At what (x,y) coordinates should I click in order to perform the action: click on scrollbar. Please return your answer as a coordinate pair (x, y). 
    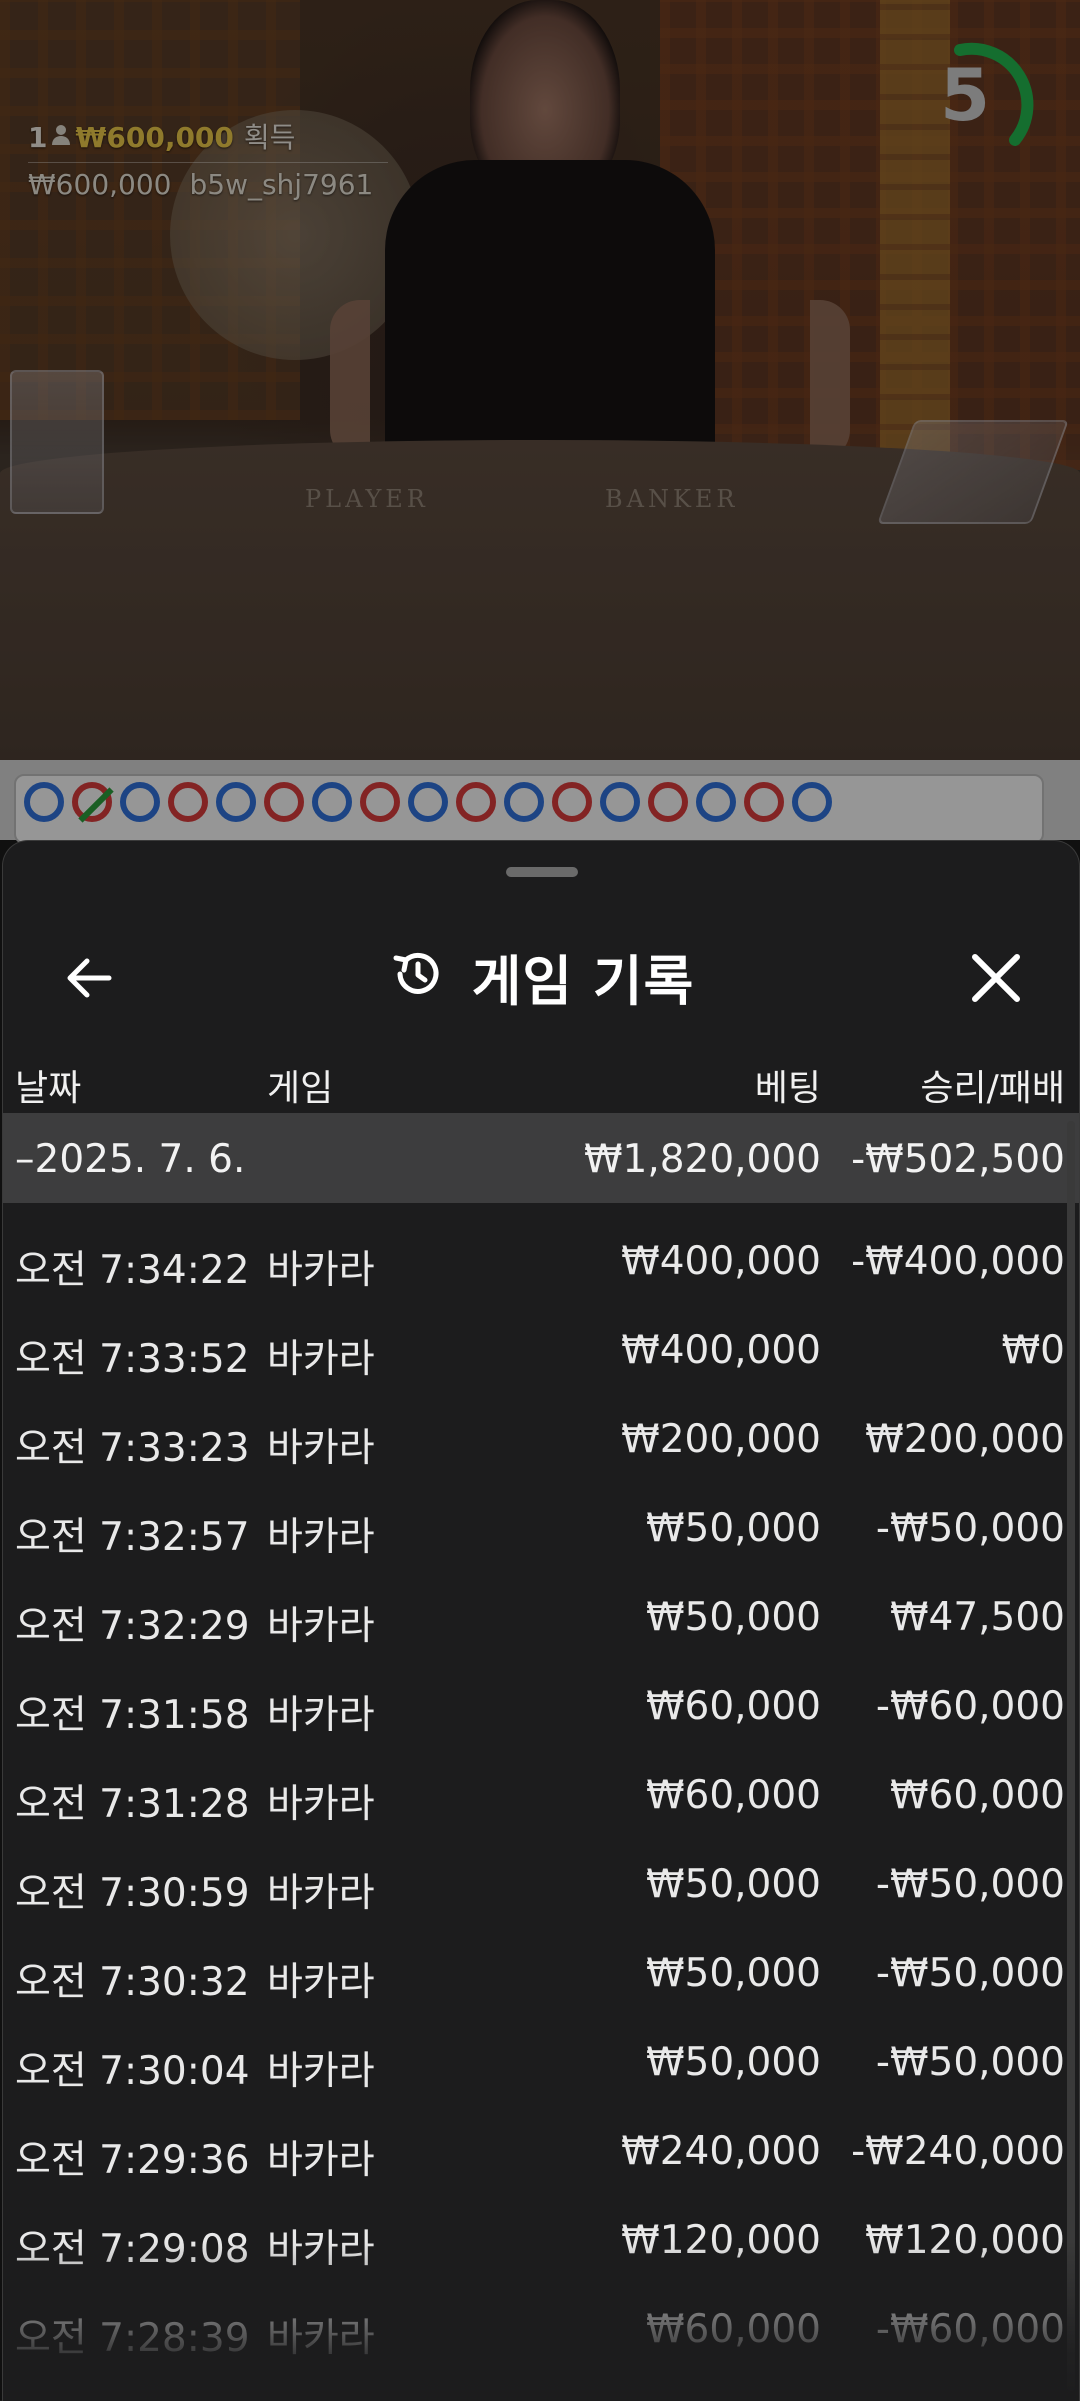
    Looking at the image, I should click on (1071, 1756).